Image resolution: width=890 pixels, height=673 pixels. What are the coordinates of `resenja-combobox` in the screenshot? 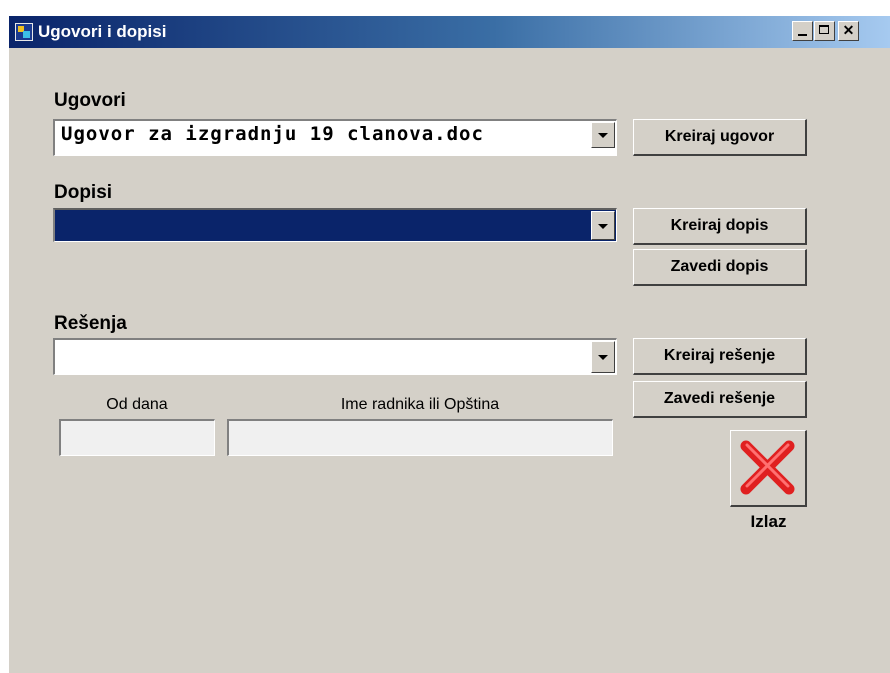 It's located at (335, 356).